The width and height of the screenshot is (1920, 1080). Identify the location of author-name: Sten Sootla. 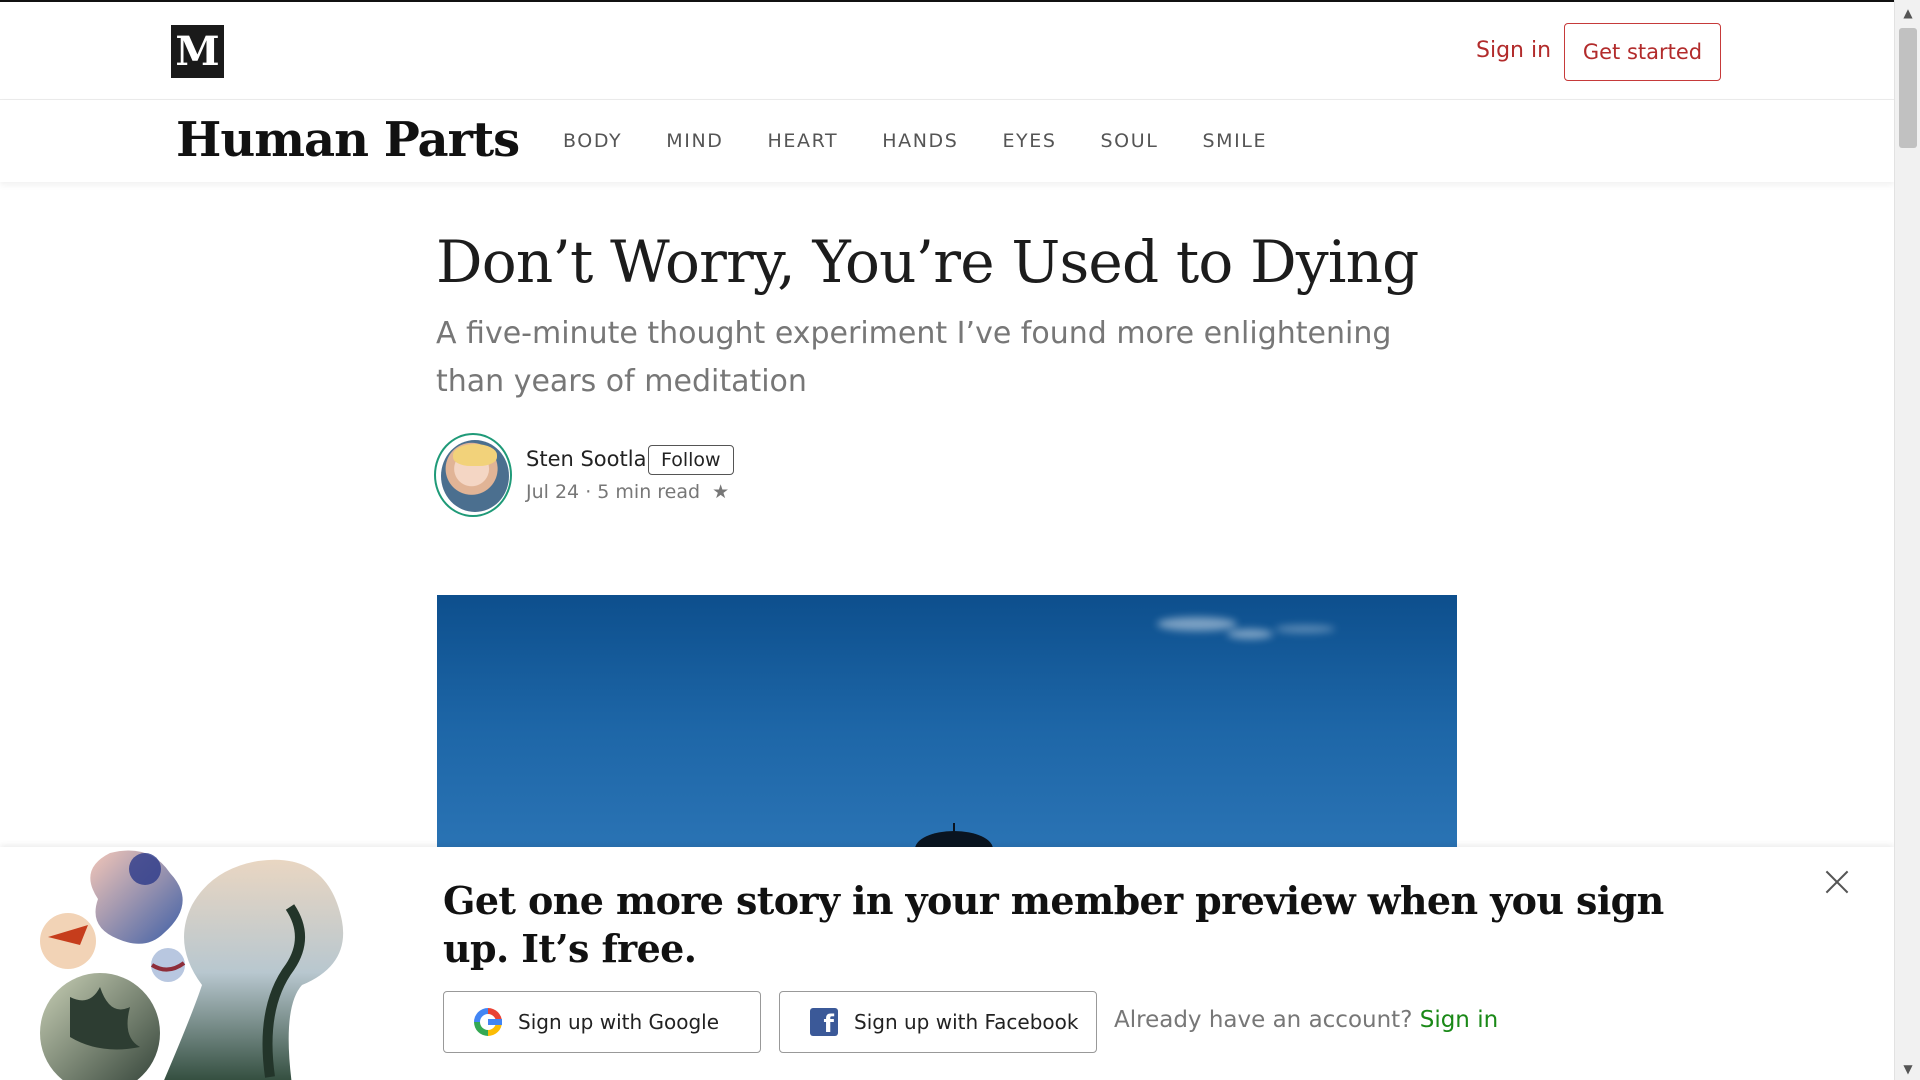
(586, 459).